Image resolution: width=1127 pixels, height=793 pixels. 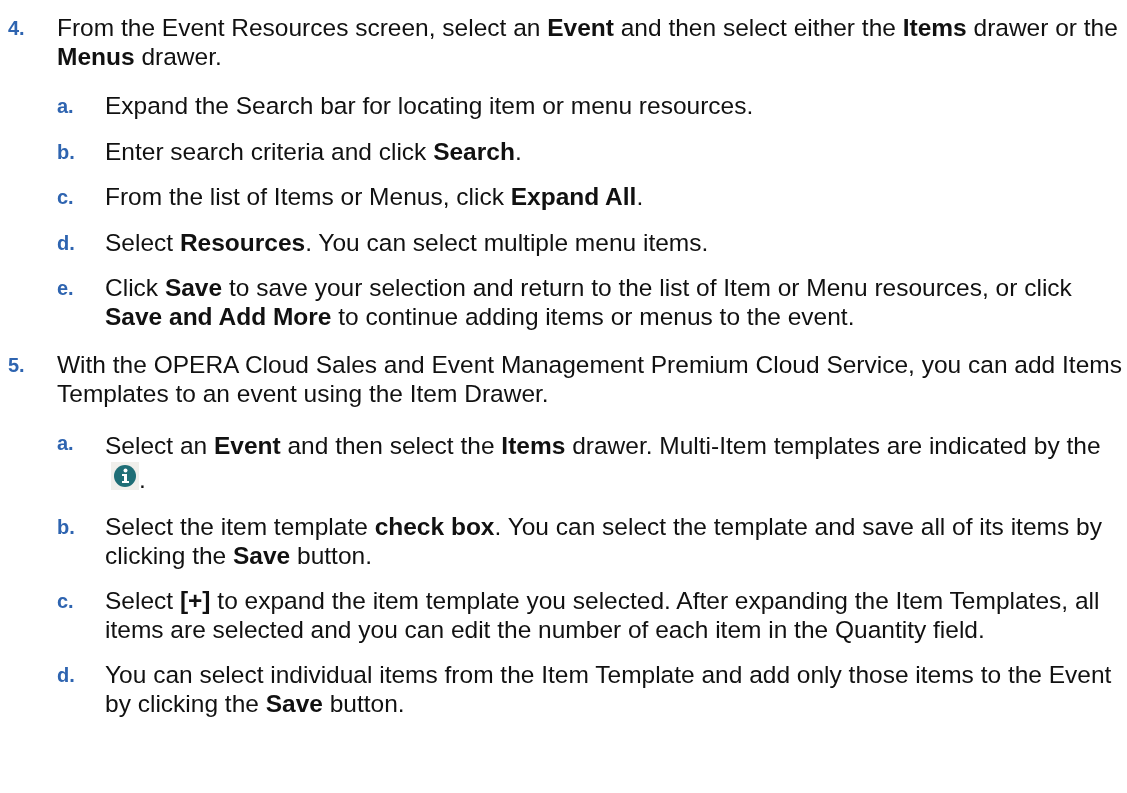 What do you see at coordinates (430, 106) in the screenshot?
I see `substep-text: Expand the Search bar for locating item or menu resources.` at bounding box center [430, 106].